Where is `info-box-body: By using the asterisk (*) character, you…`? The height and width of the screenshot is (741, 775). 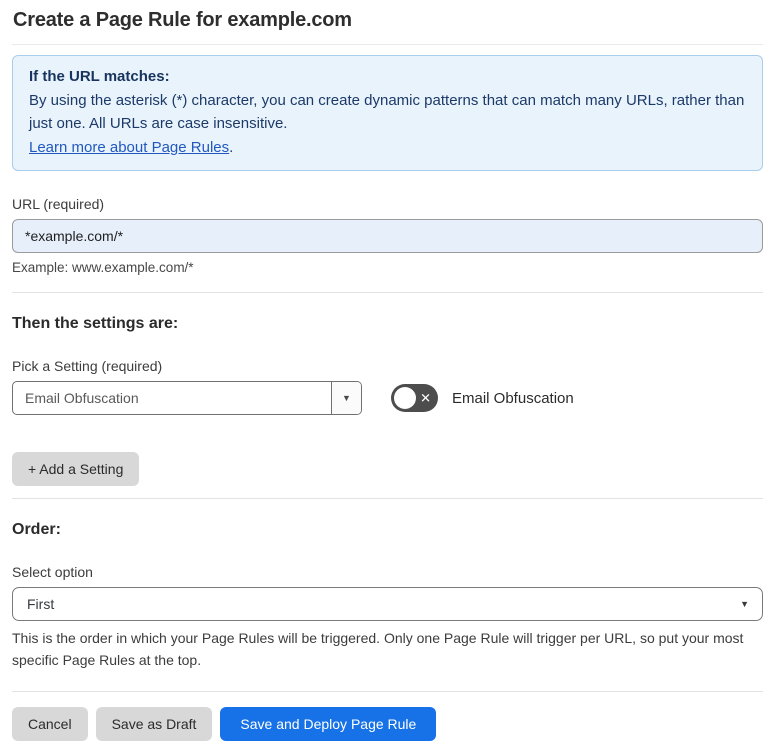 info-box-body: By using the asterisk (*) character, you… is located at coordinates (387, 112).